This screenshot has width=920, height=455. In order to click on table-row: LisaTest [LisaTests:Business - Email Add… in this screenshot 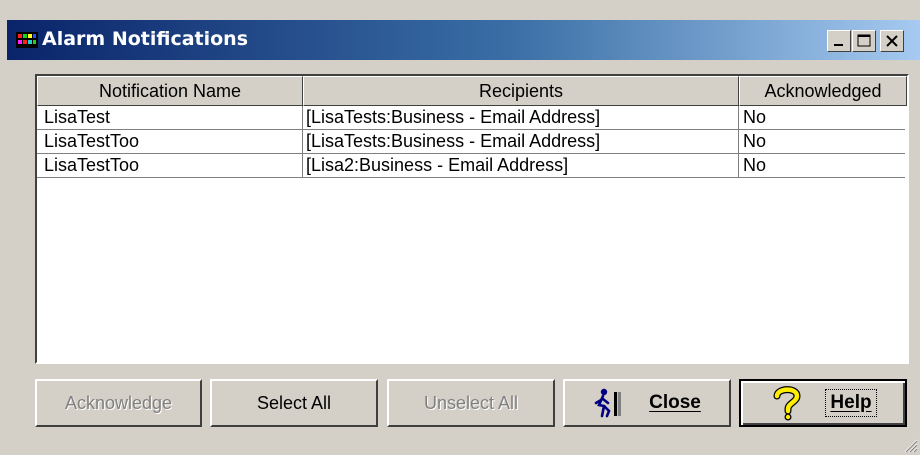, I will do `click(471, 118)`.